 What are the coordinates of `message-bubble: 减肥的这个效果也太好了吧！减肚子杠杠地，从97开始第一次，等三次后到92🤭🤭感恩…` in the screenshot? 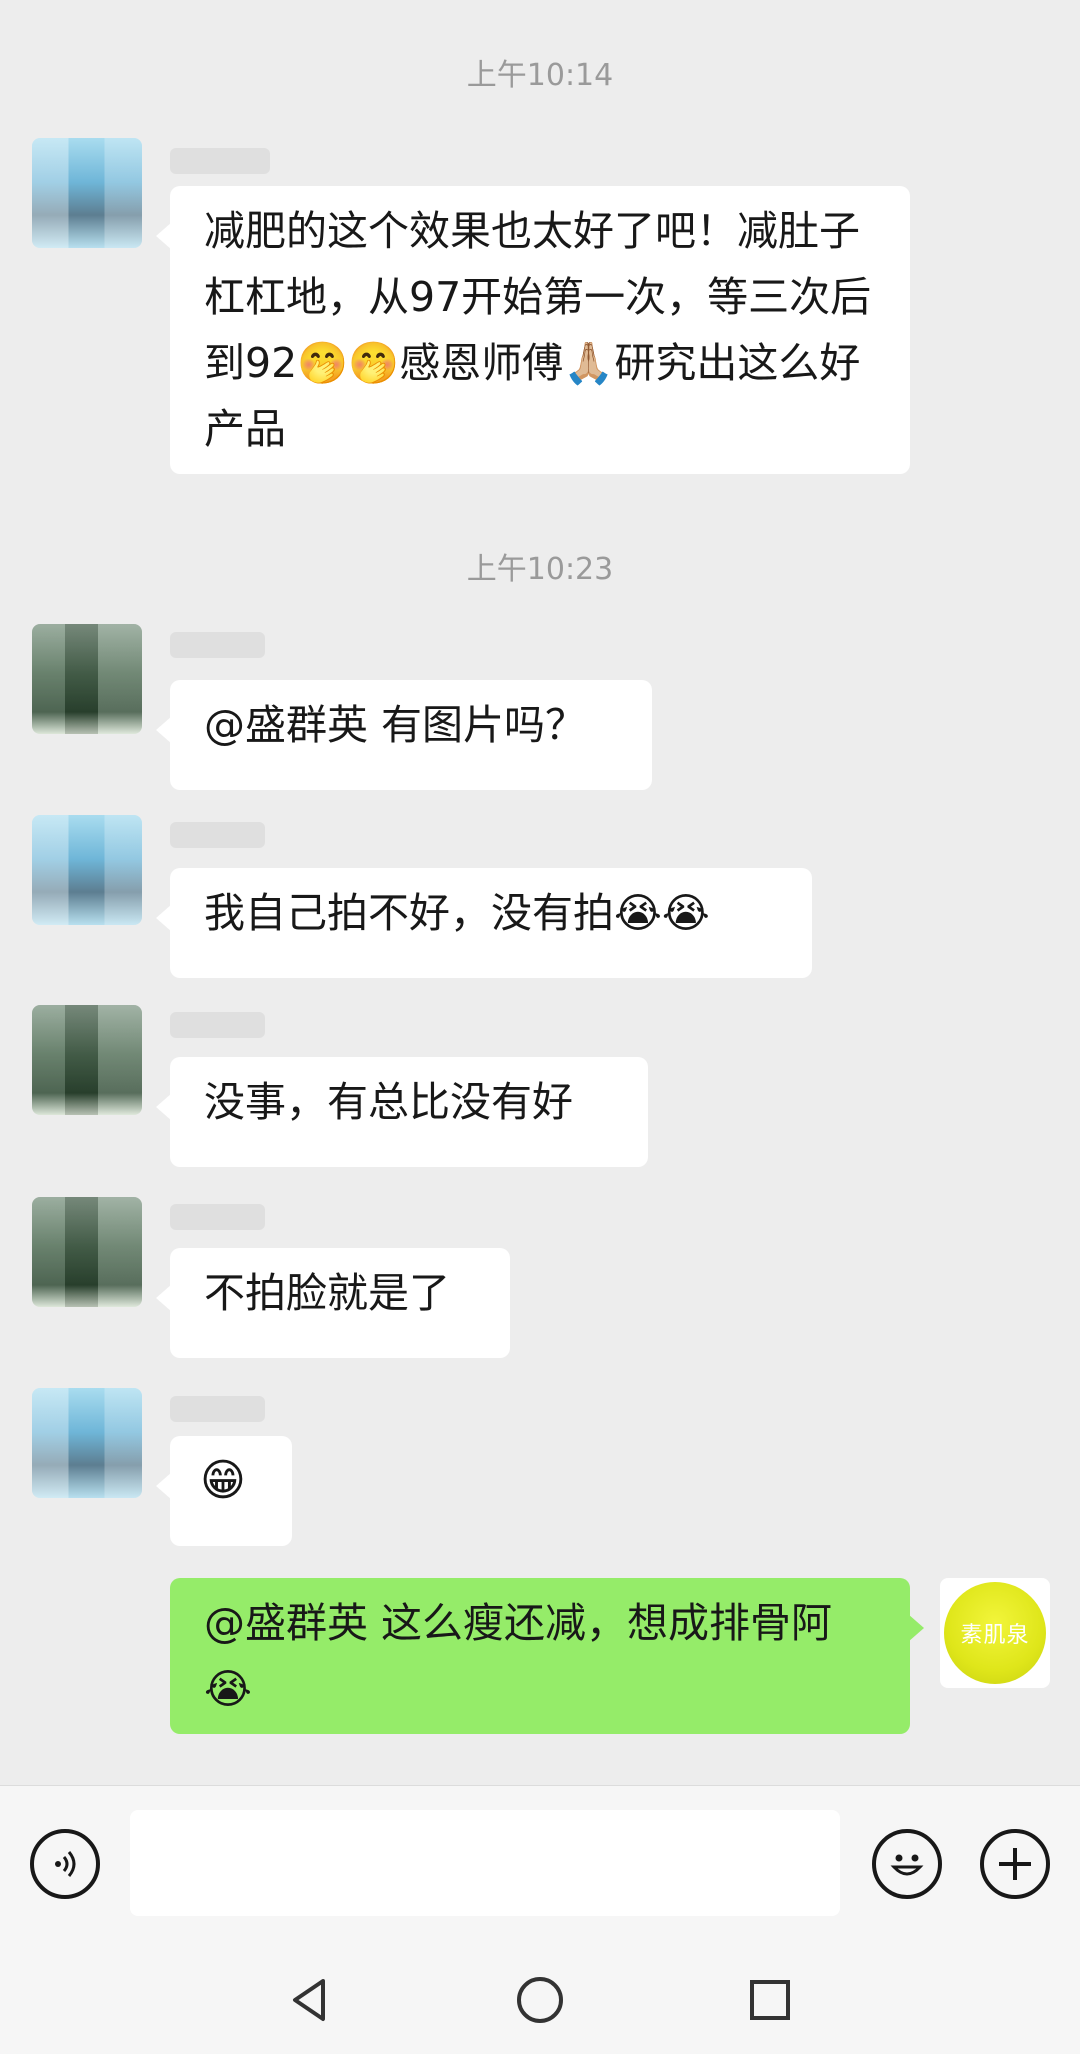 It's located at (533, 330).